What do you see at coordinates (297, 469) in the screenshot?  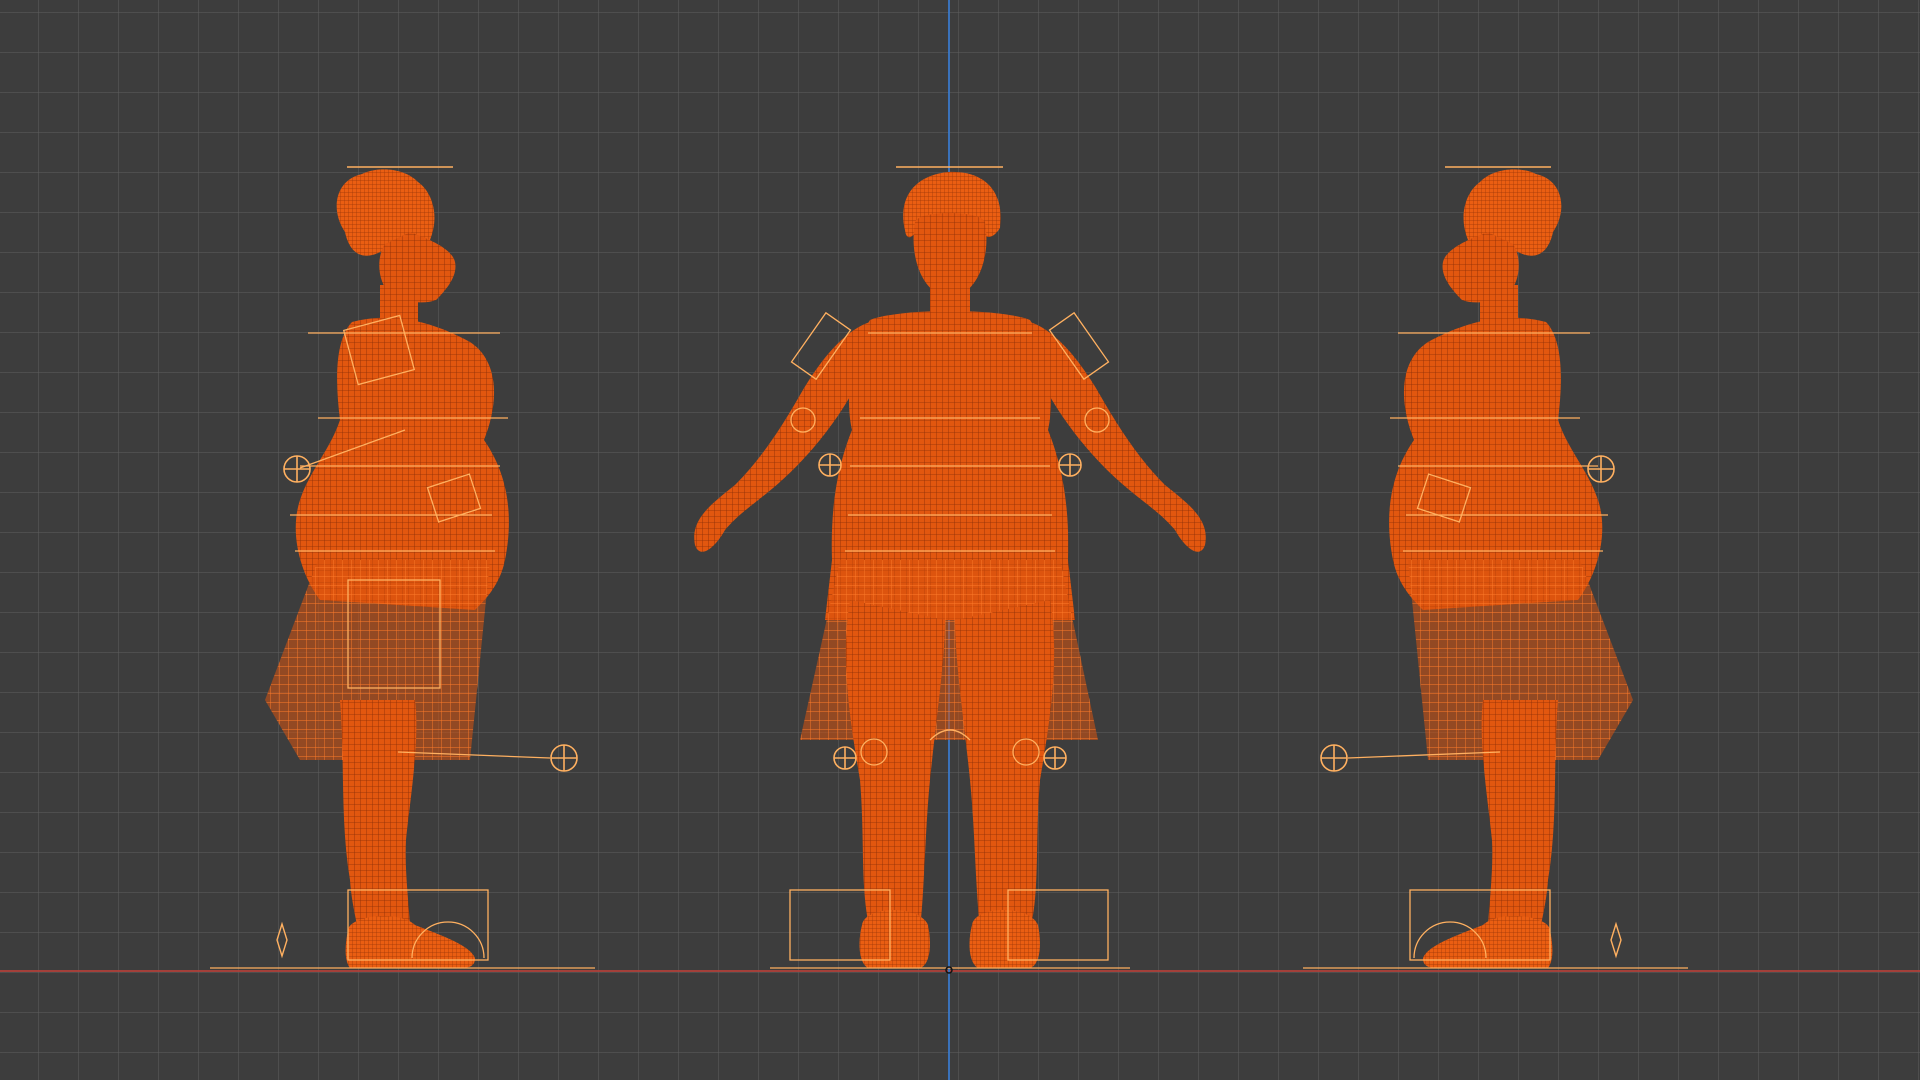 I see `ik-target-arm-left` at bounding box center [297, 469].